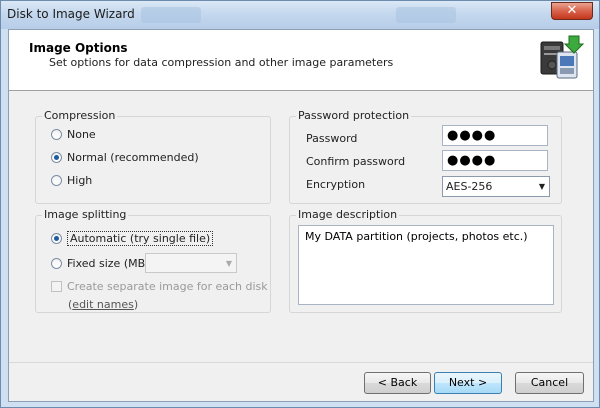  What do you see at coordinates (332, 138) in the screenshot?
I see `password-label: Password` at bounding box center [332, 138].